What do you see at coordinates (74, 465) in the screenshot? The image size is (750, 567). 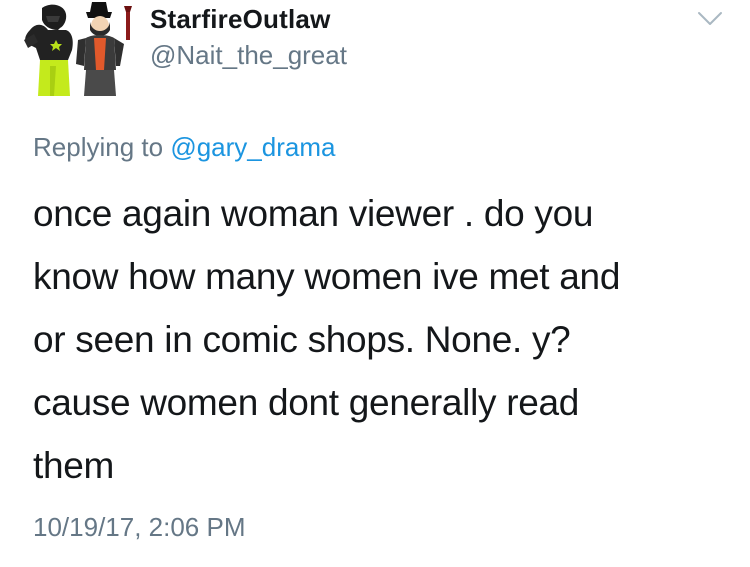 I see `tweet-text-line: them` at bounding box center [74, 465].